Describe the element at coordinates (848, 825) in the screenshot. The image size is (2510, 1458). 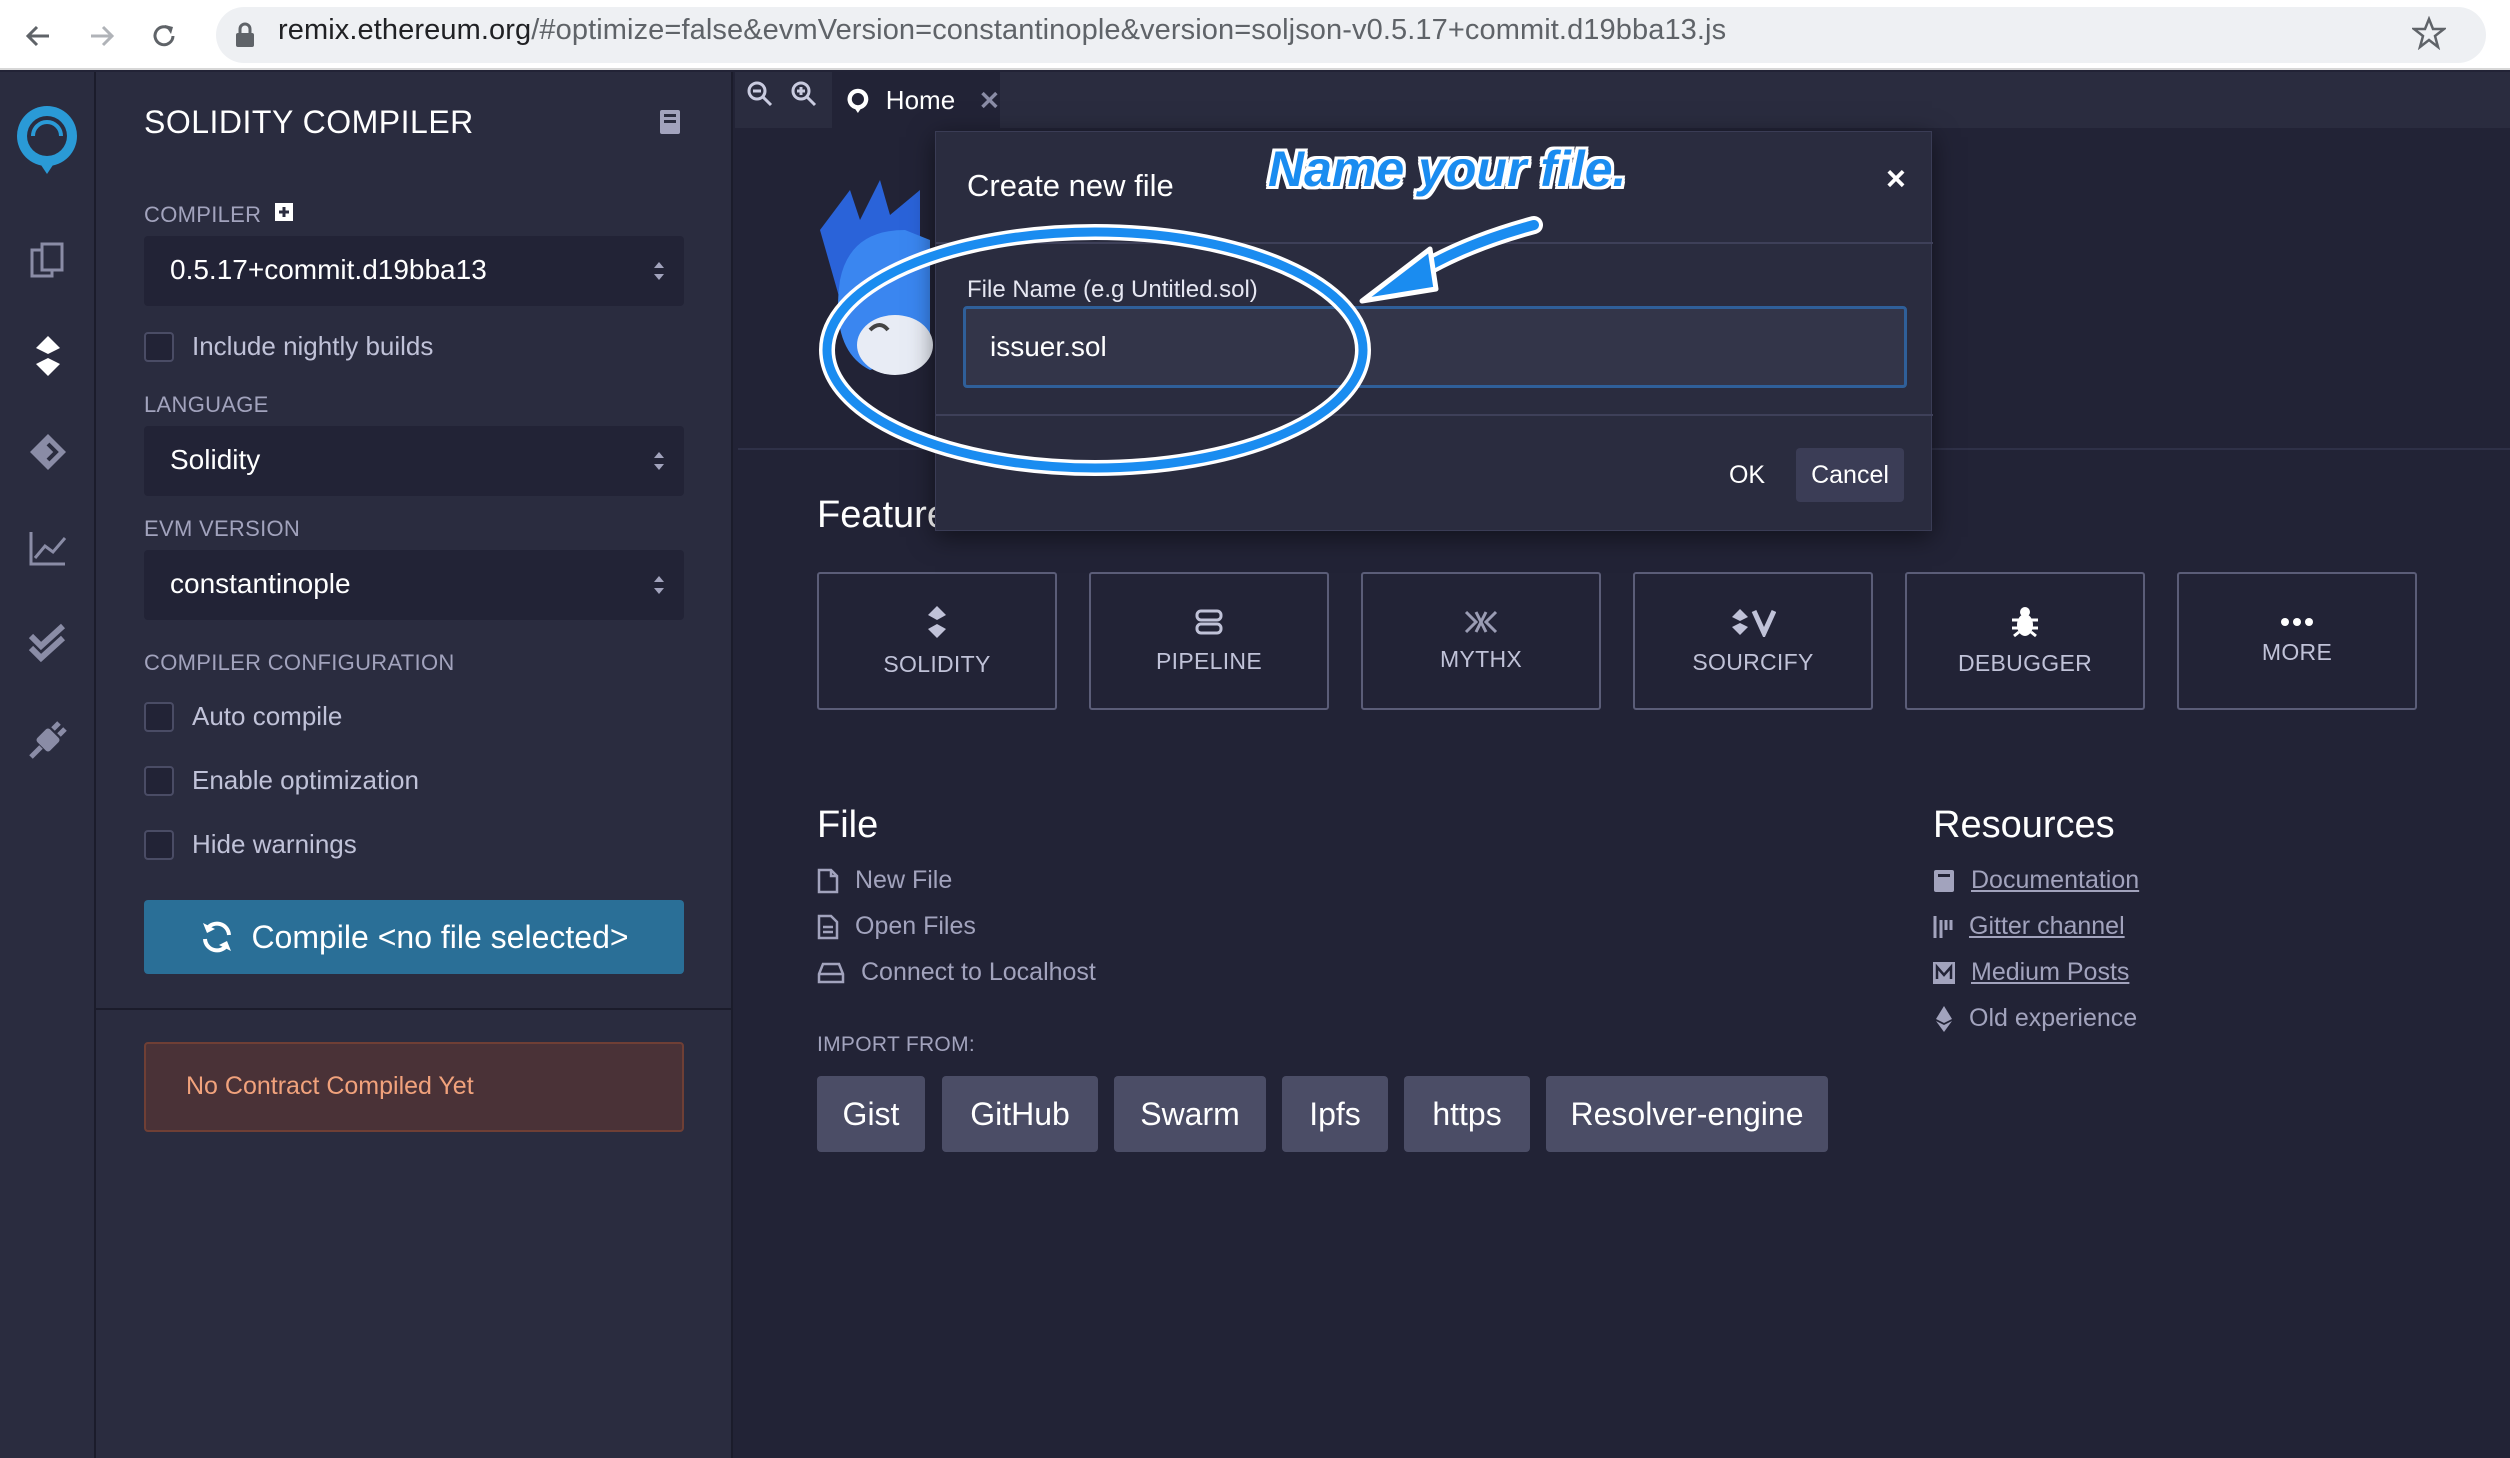
I see `file-heading: File` at that location.